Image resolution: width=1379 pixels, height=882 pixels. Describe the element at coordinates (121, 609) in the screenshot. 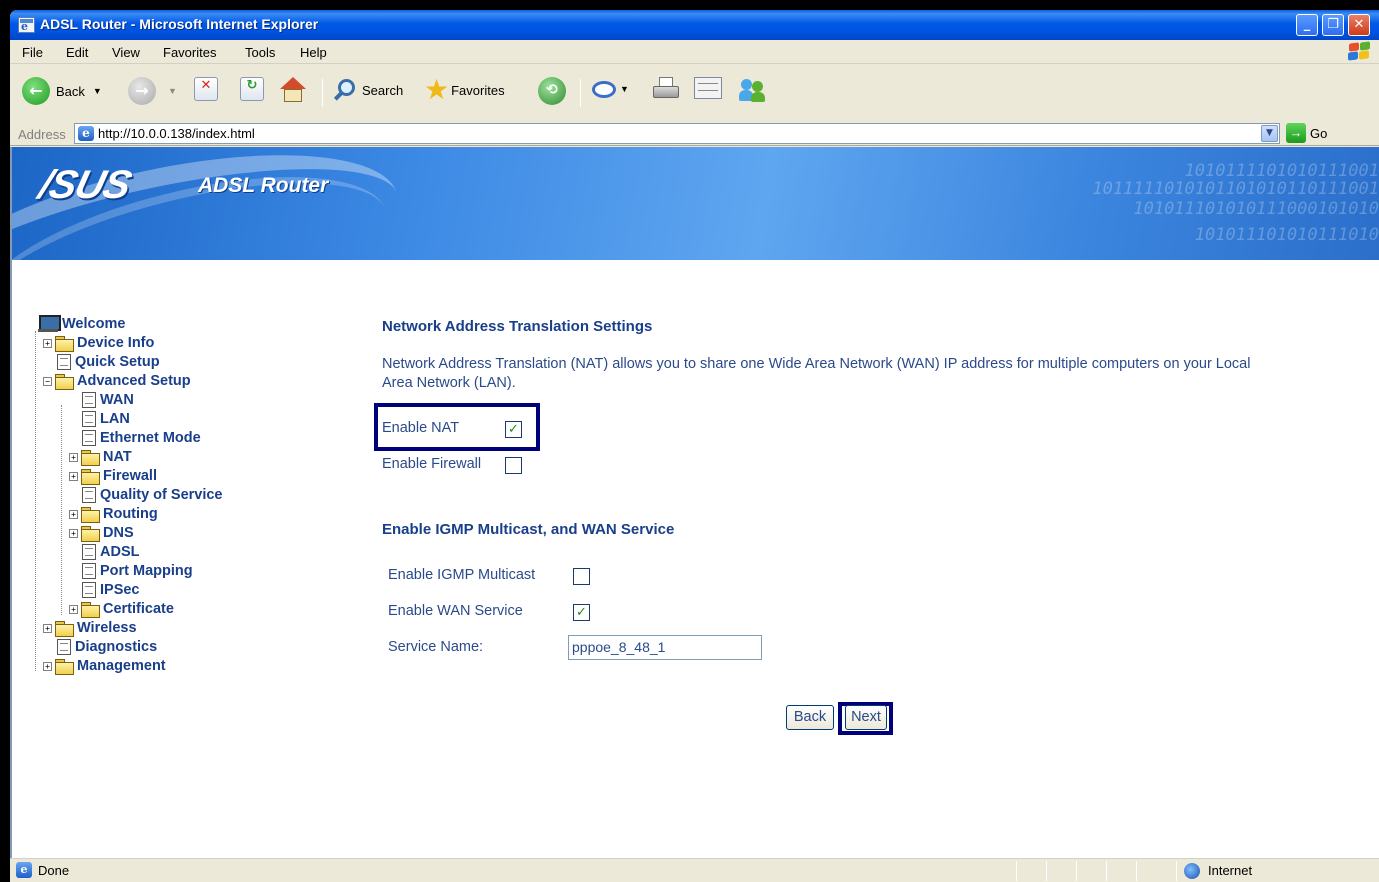

I see `tree-certificate: + Certificate` at that location.